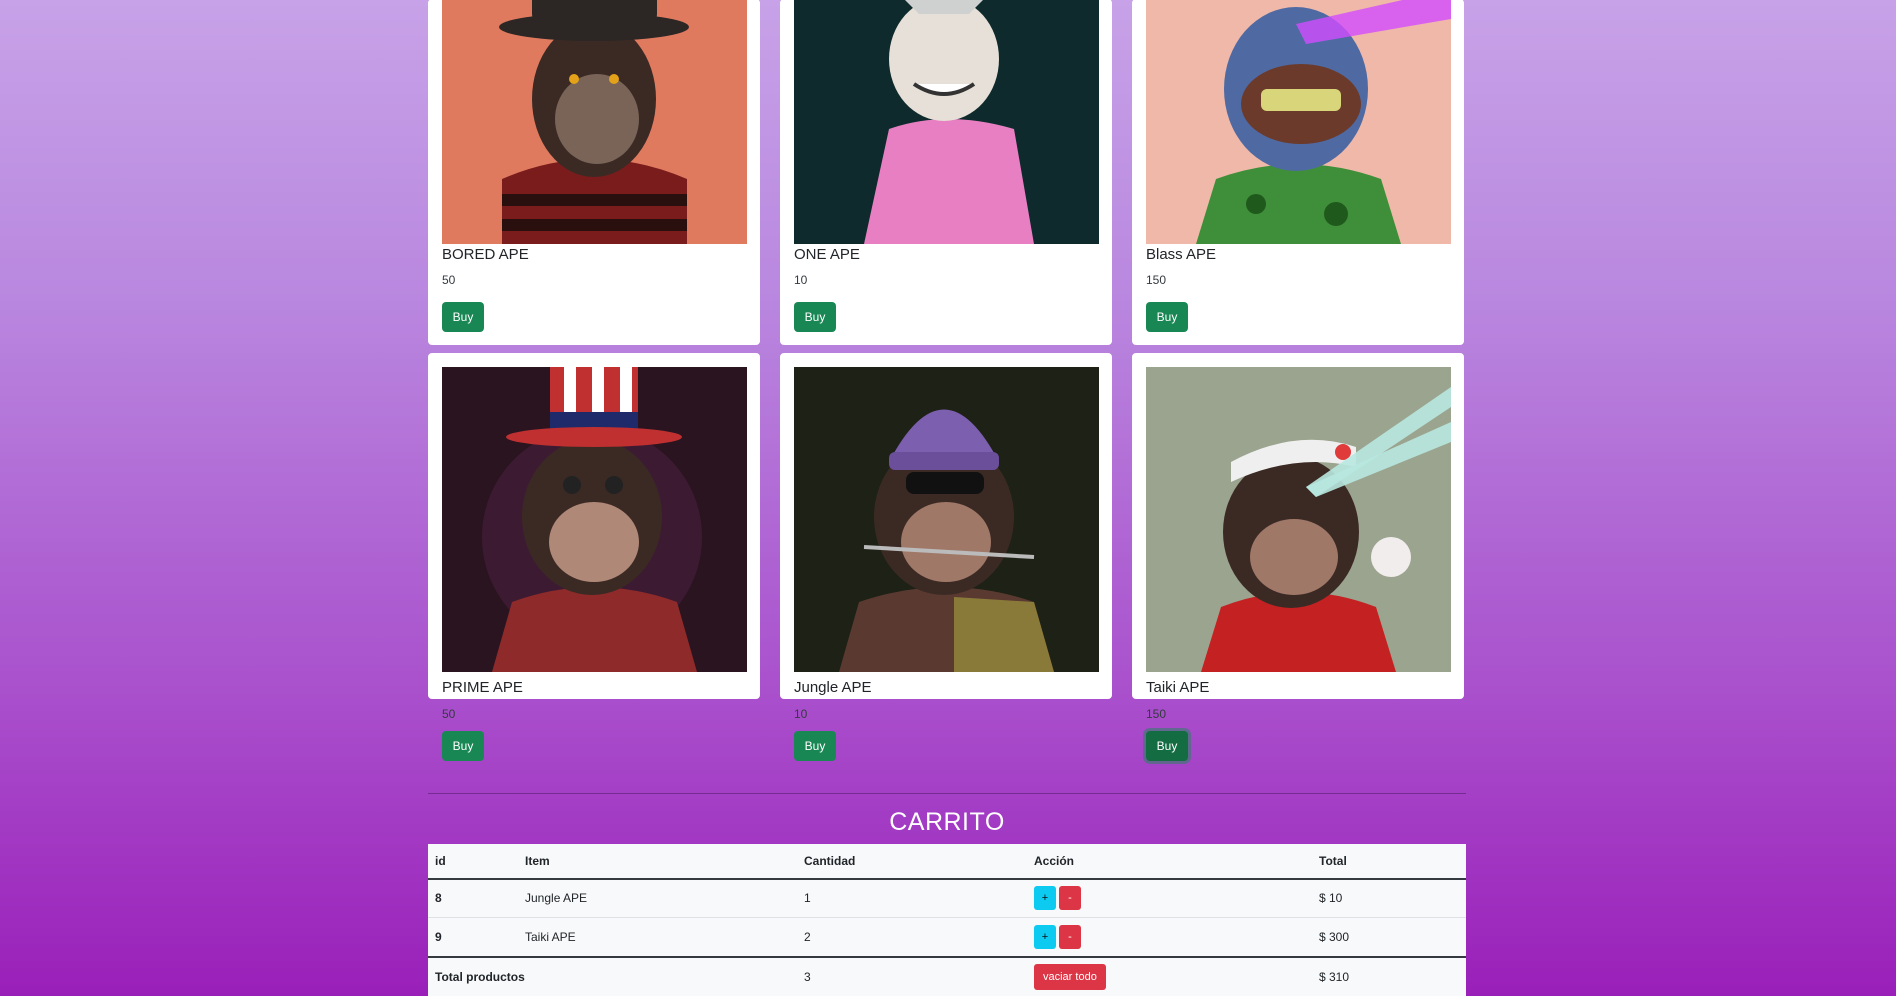  Describe the element at coordinates (550, 937) in the screenshot. I see `row-item: Taiki APE` at that location.